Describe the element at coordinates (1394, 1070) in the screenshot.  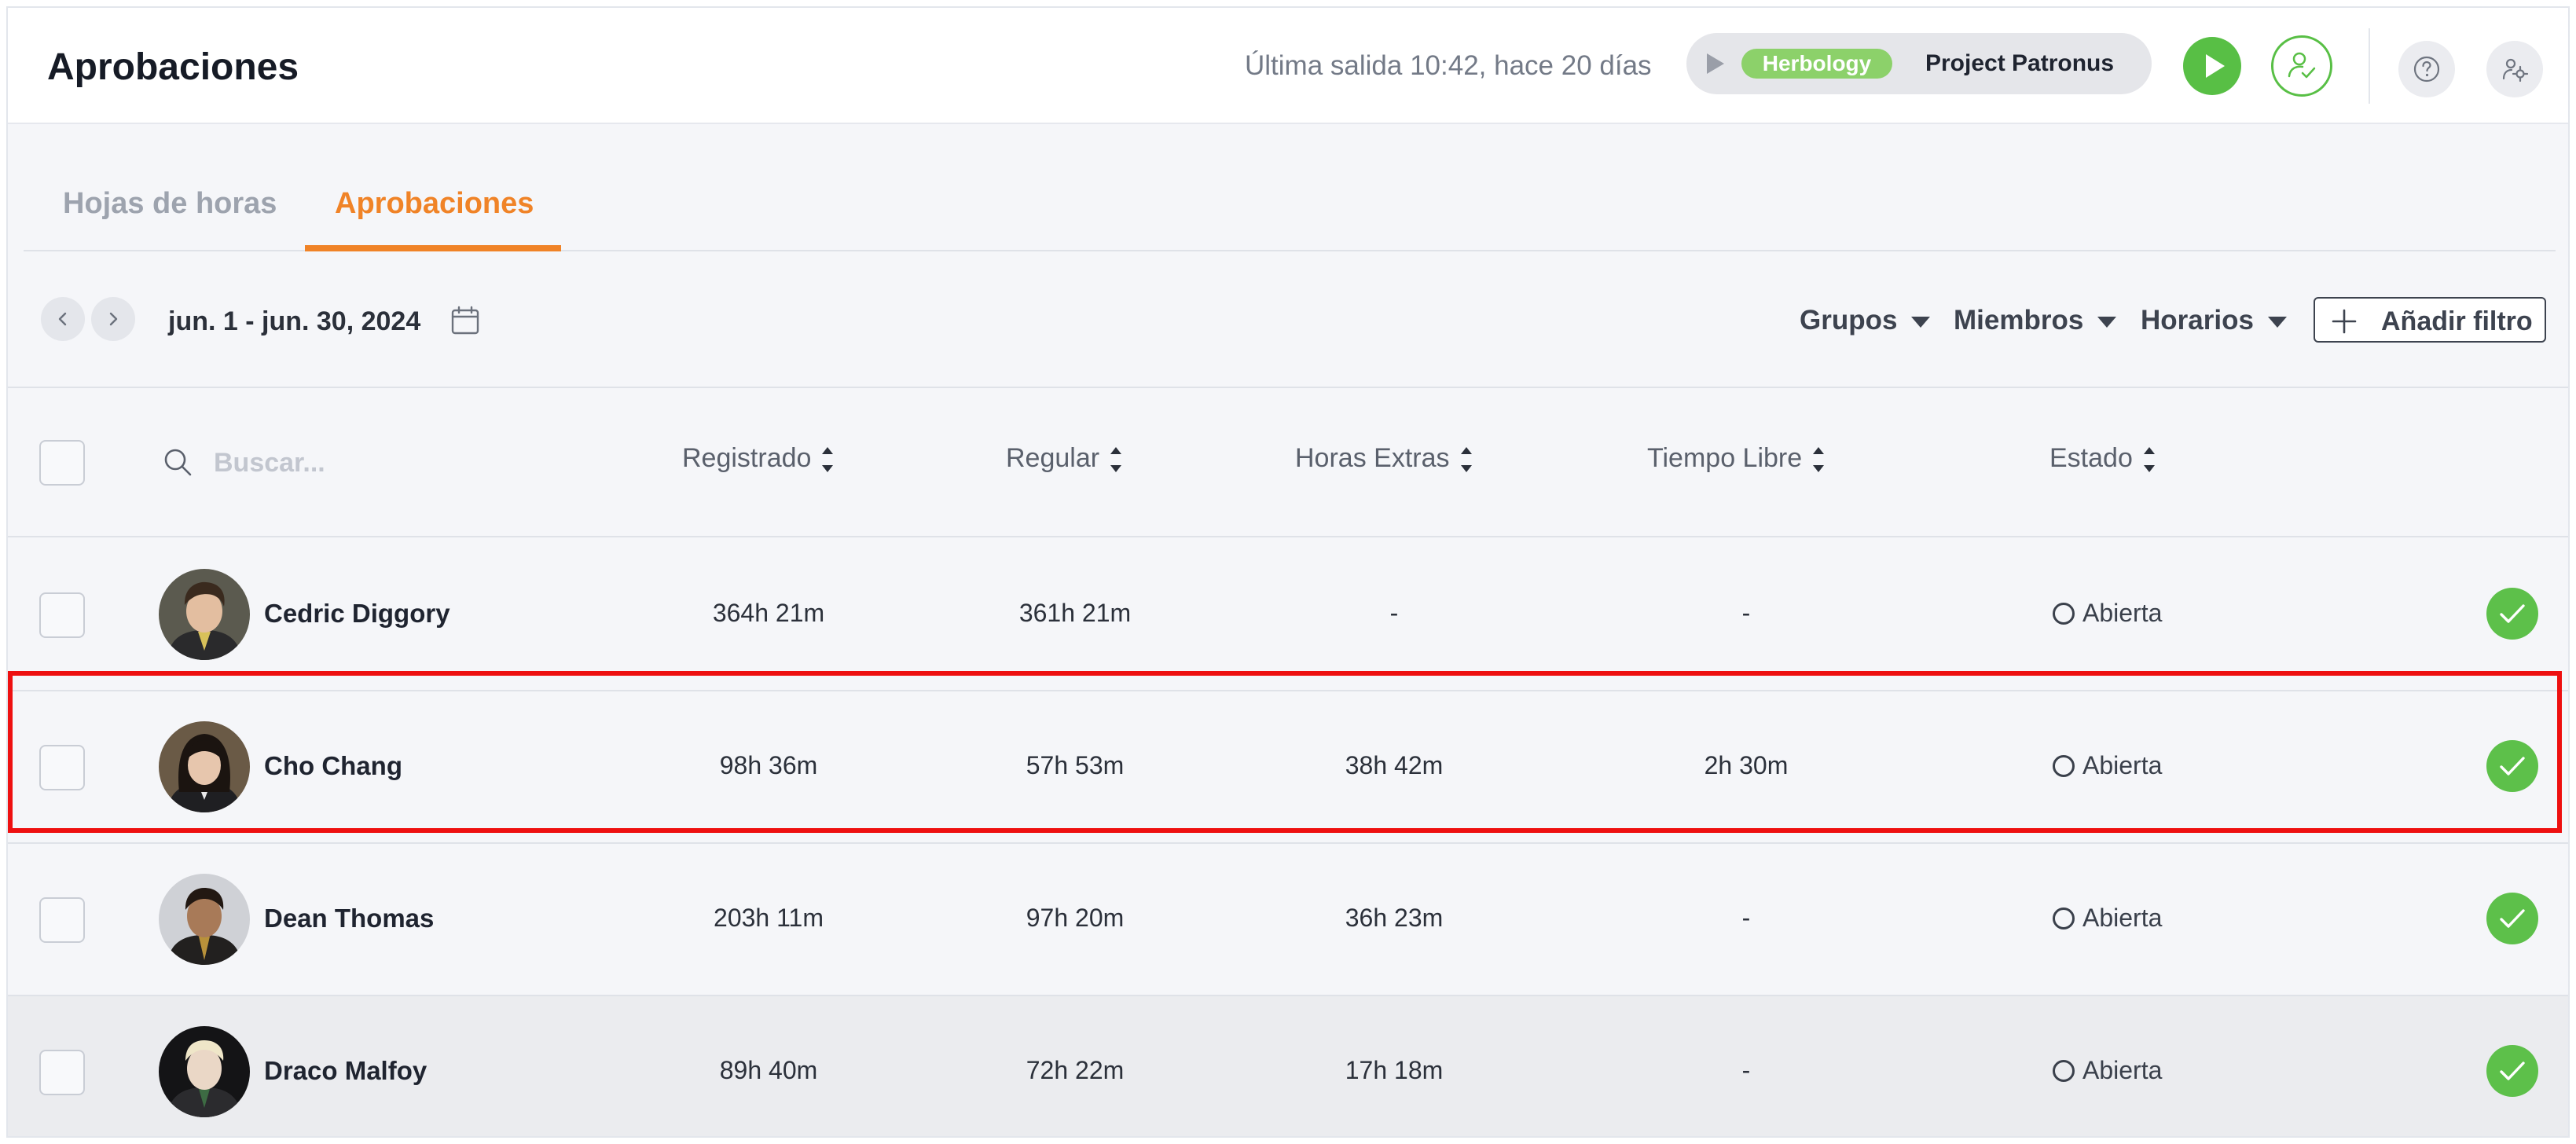
I see `overtime-cell: 17h 18m` at that location.